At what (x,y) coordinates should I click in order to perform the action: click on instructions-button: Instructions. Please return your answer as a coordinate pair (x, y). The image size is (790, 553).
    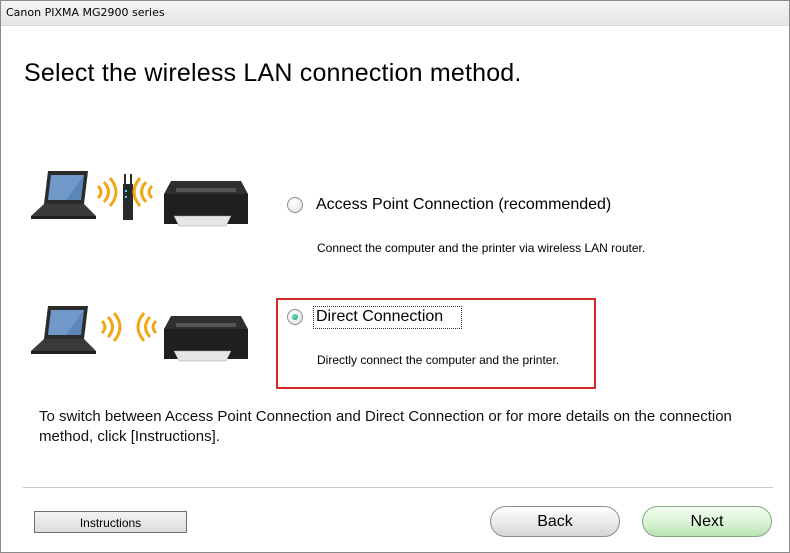
    Looking at the image, I should click on (110, 522).